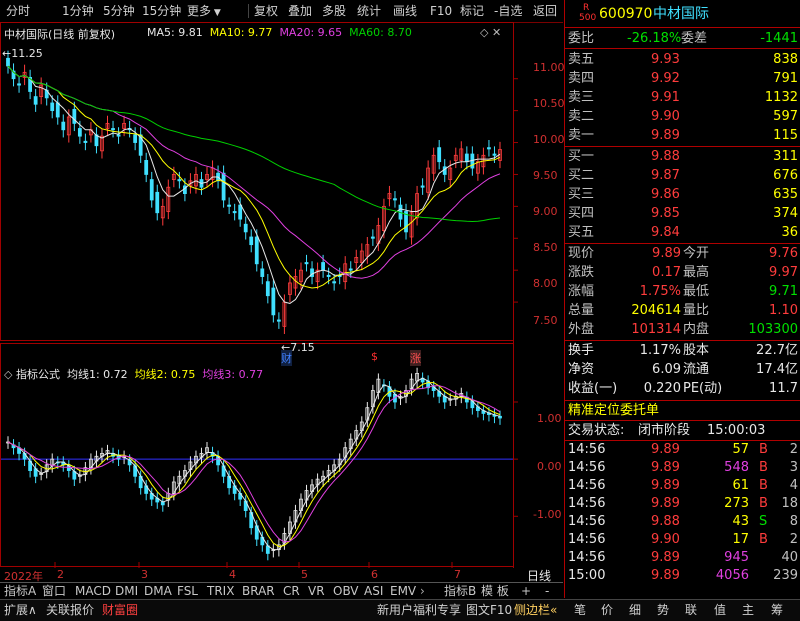 Image resolution: width=800 pixels, height=621 pixels. Describe the element at coordinates (316, 591) in the screenshot. I see `tab-vr: VR` at that location.